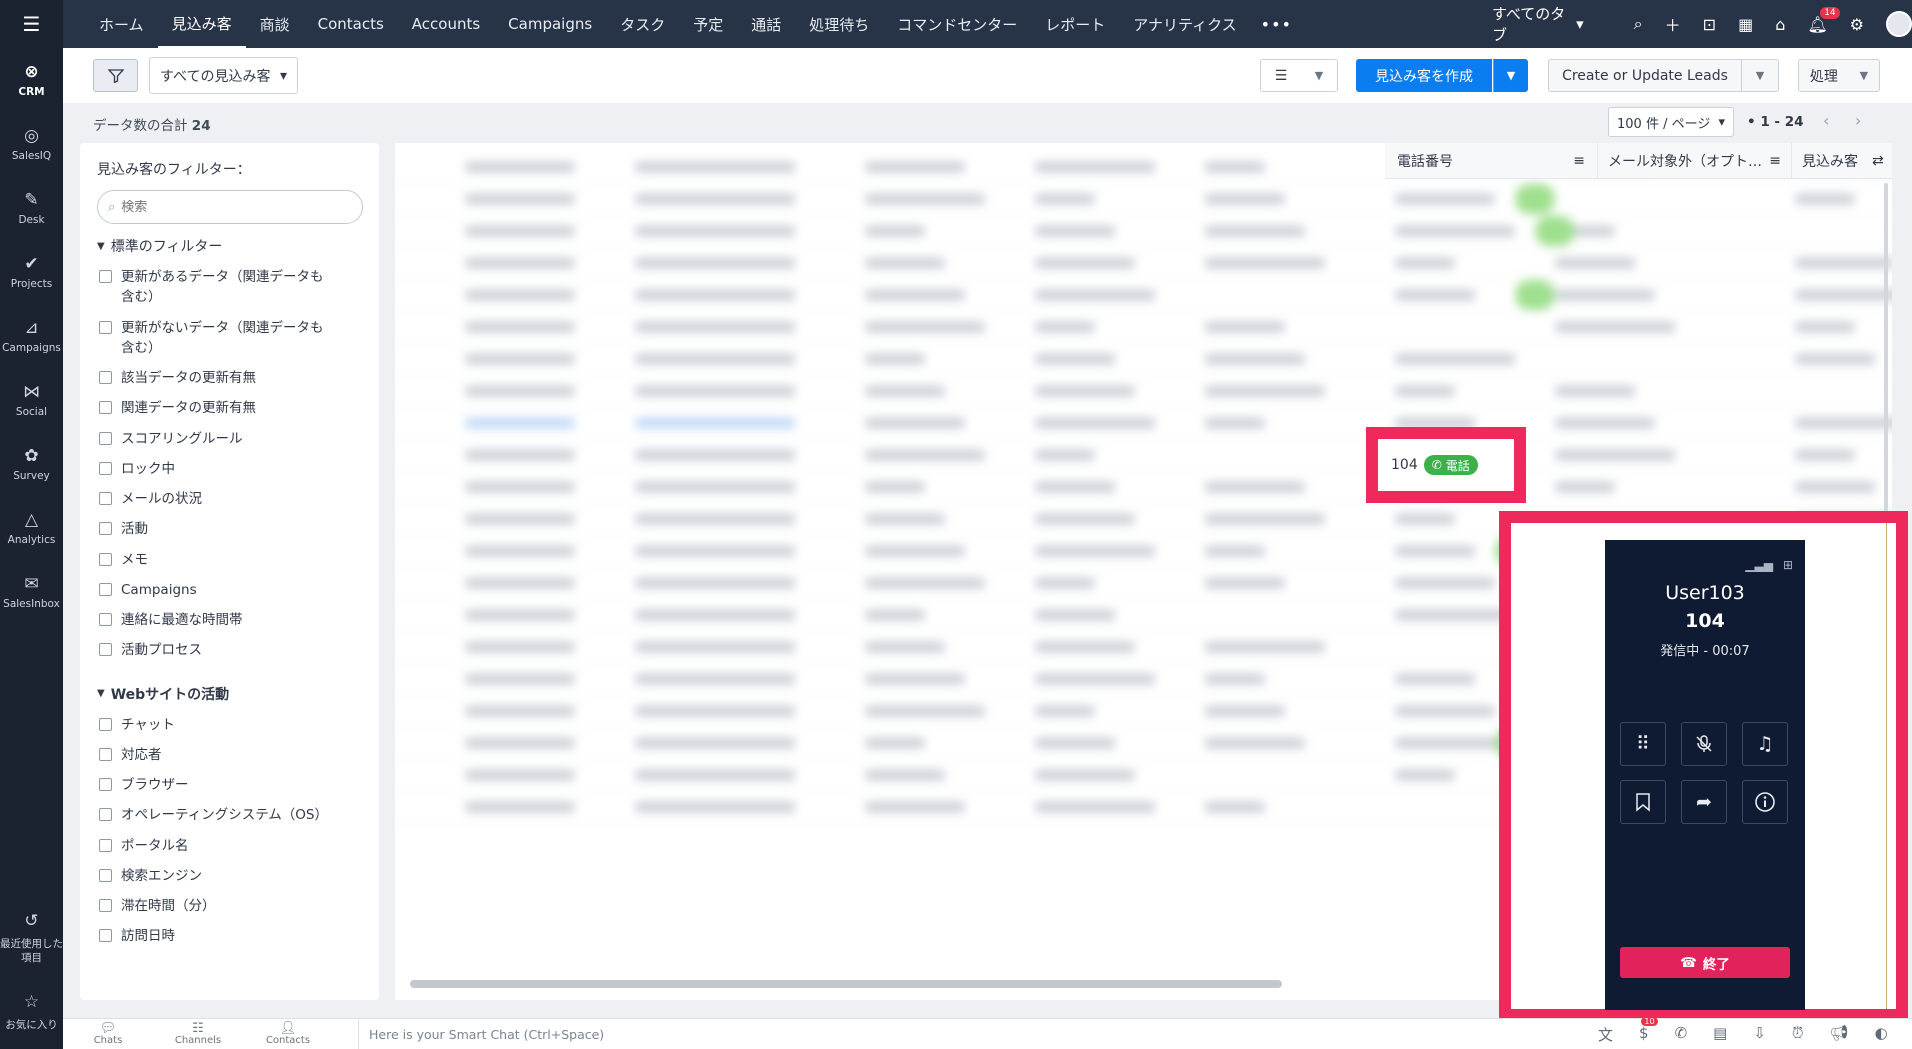 The image size is (1912, 1049). What do you see at coordinates (839, 24) in the screenshot?
I see `tab-9: 処理待ち` at bounding box center [839, 24].